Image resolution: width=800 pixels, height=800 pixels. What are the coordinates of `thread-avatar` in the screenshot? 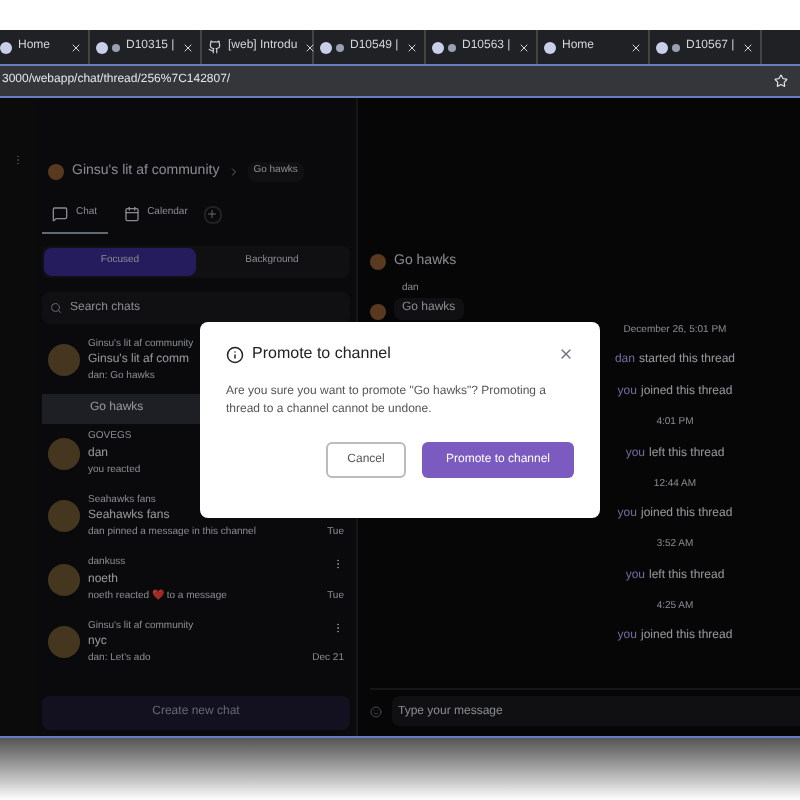 It's located at (378, 262).